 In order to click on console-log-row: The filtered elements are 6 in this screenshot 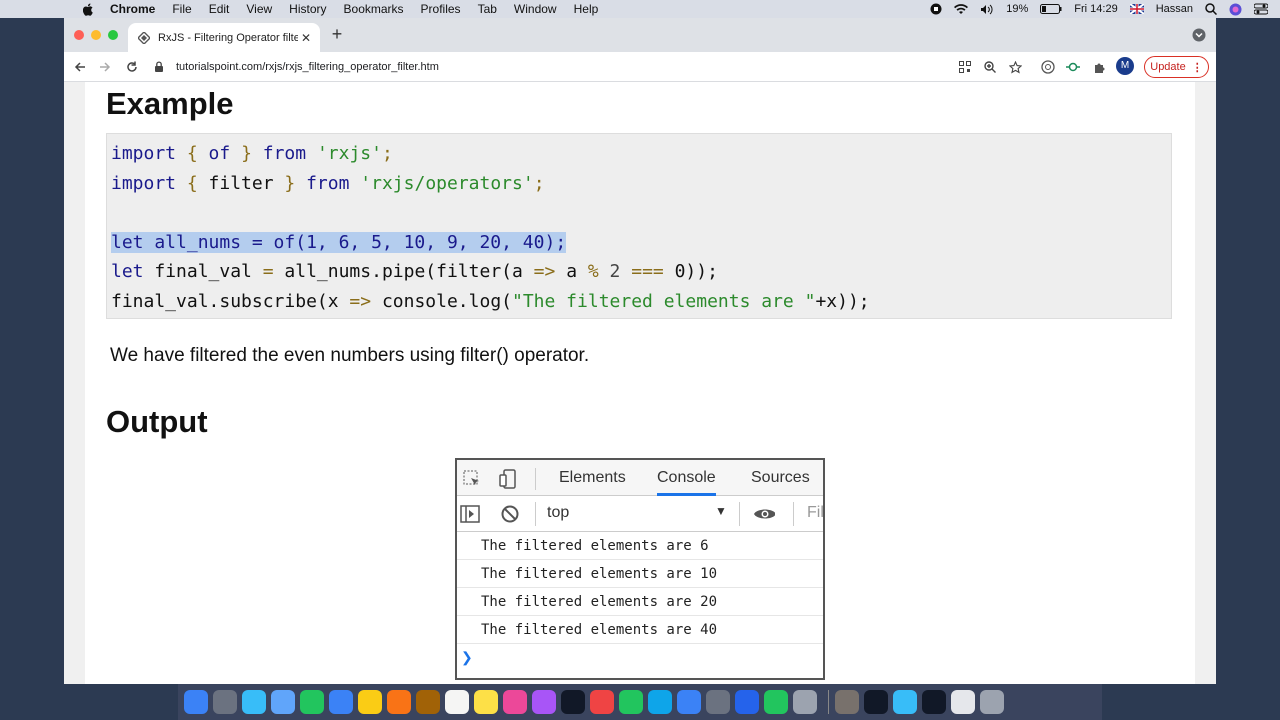, I will do `click(640, 546)`.